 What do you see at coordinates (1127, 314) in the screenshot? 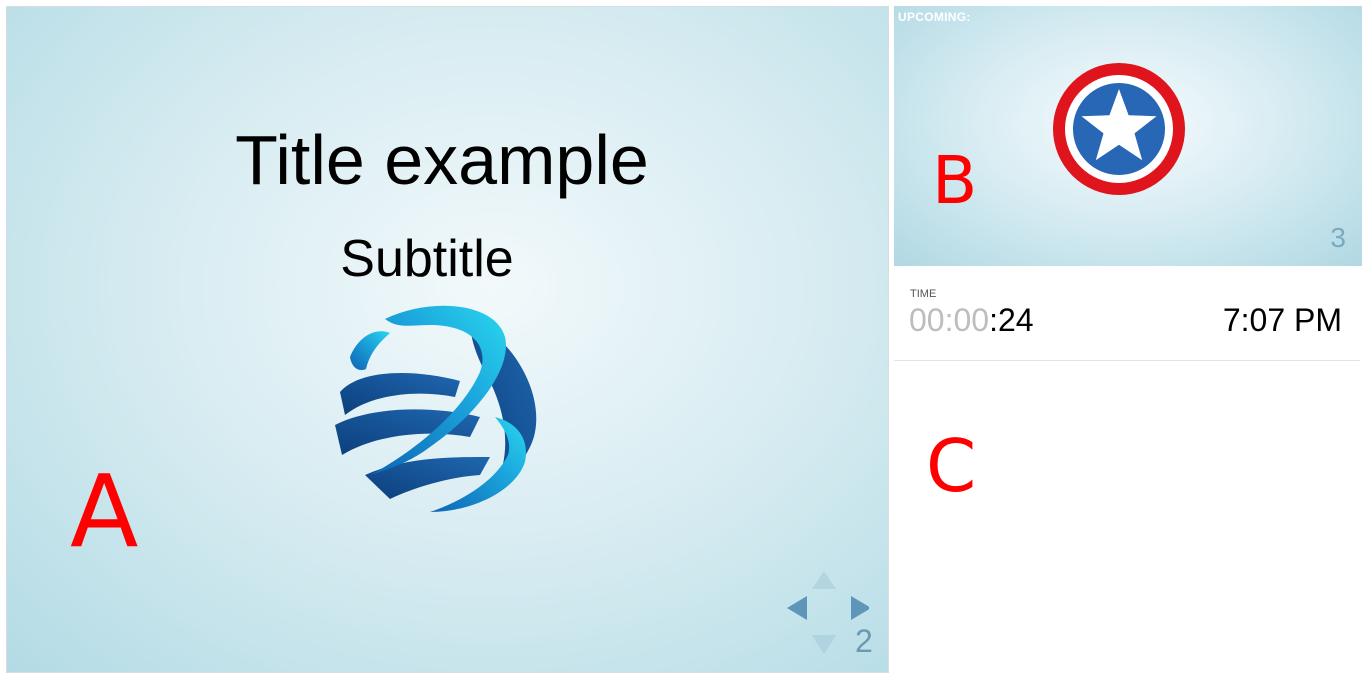
I see `time-panel: TIME 00:00:24 7:07 PM` at bounding box center [1127, 314].